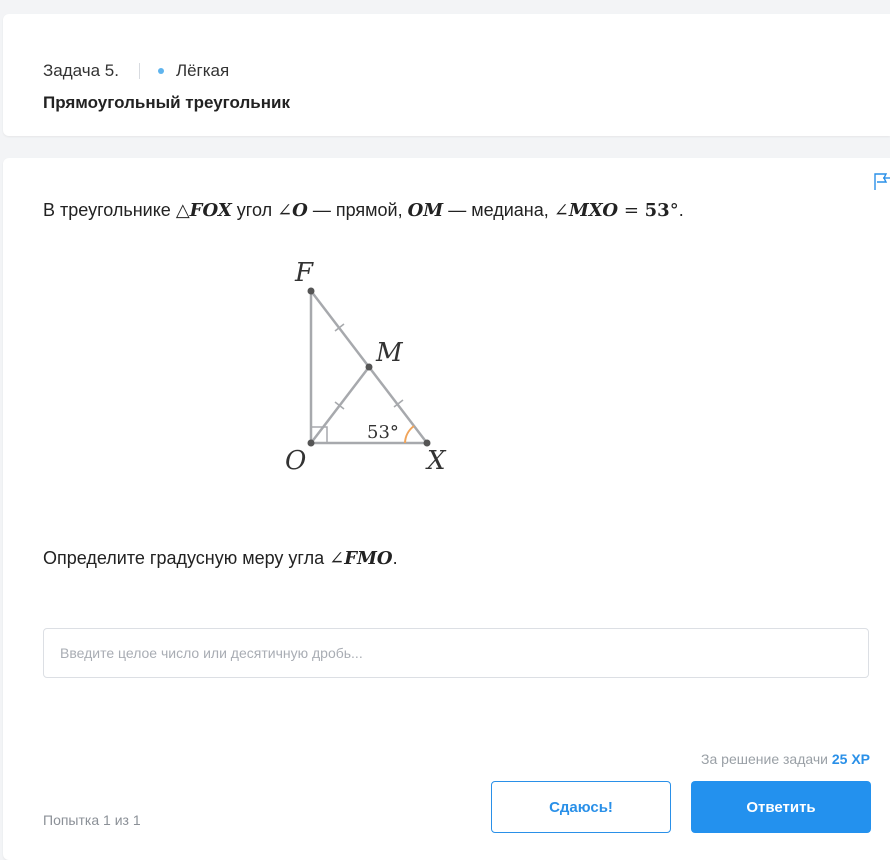 The image size is (890, 860). Describe the element at coordinates (368, 558) in the screenshot. I see `question-angle: FMO` at that location.